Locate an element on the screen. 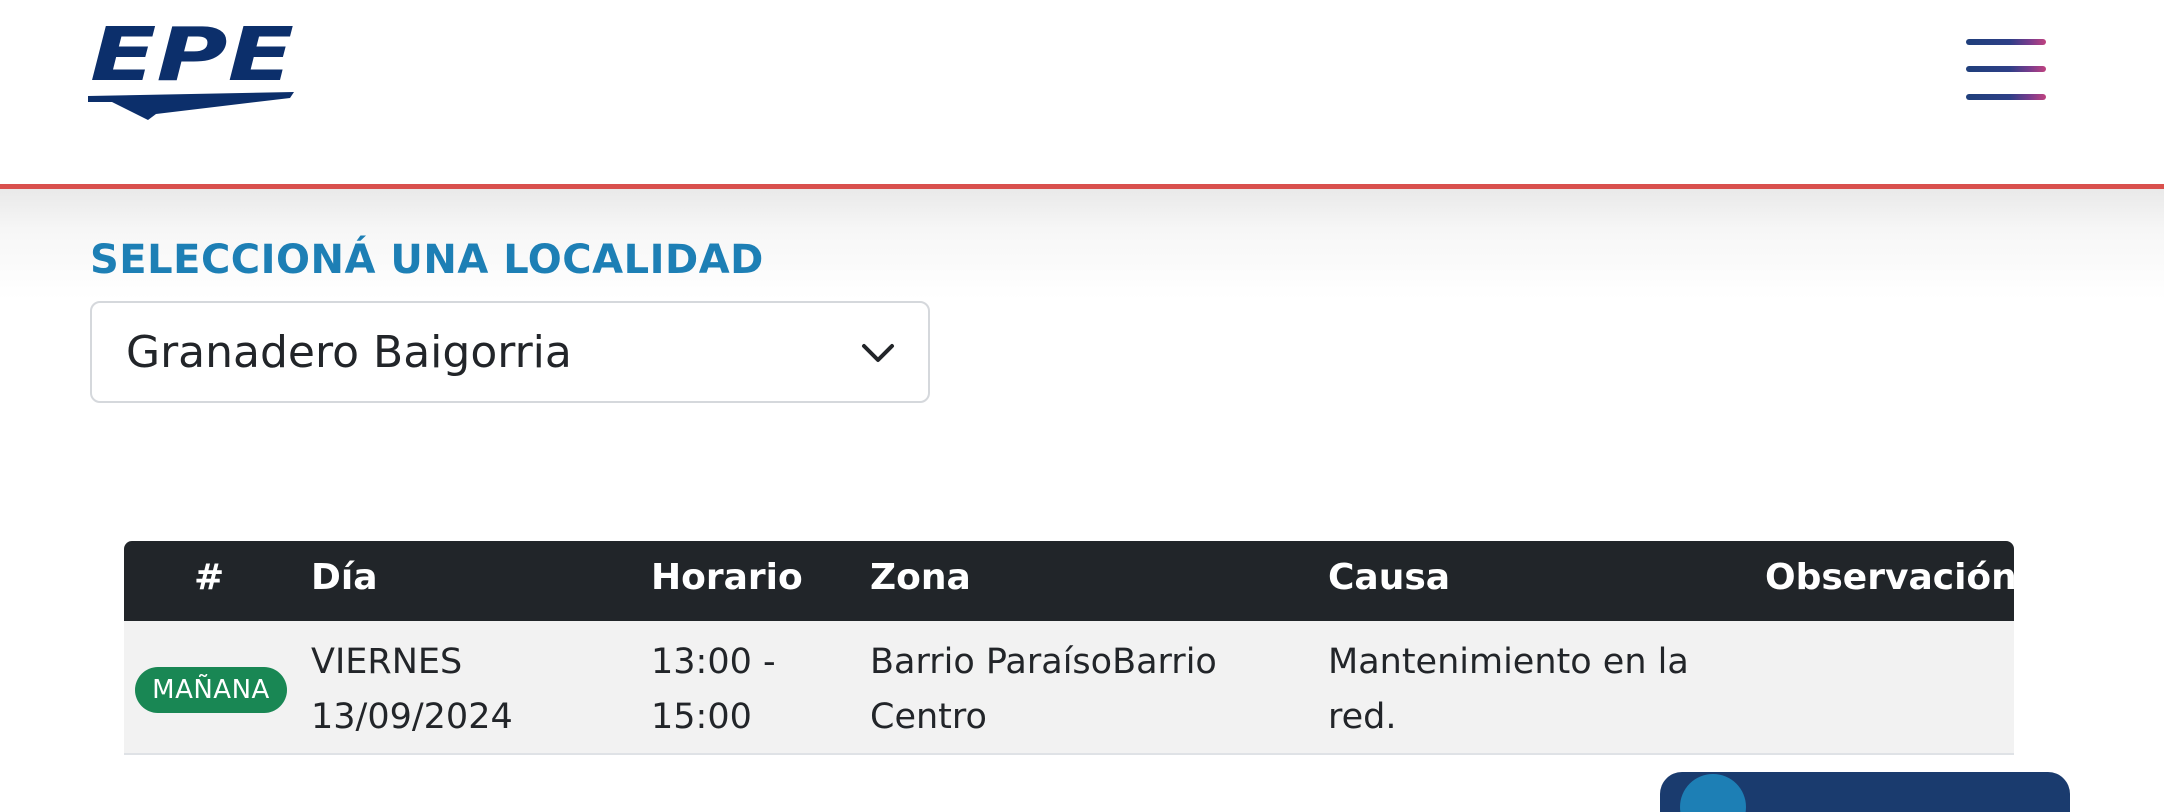 The image size is (2164, 812). epe-logo: EPE is located at coordinates (194, 72).